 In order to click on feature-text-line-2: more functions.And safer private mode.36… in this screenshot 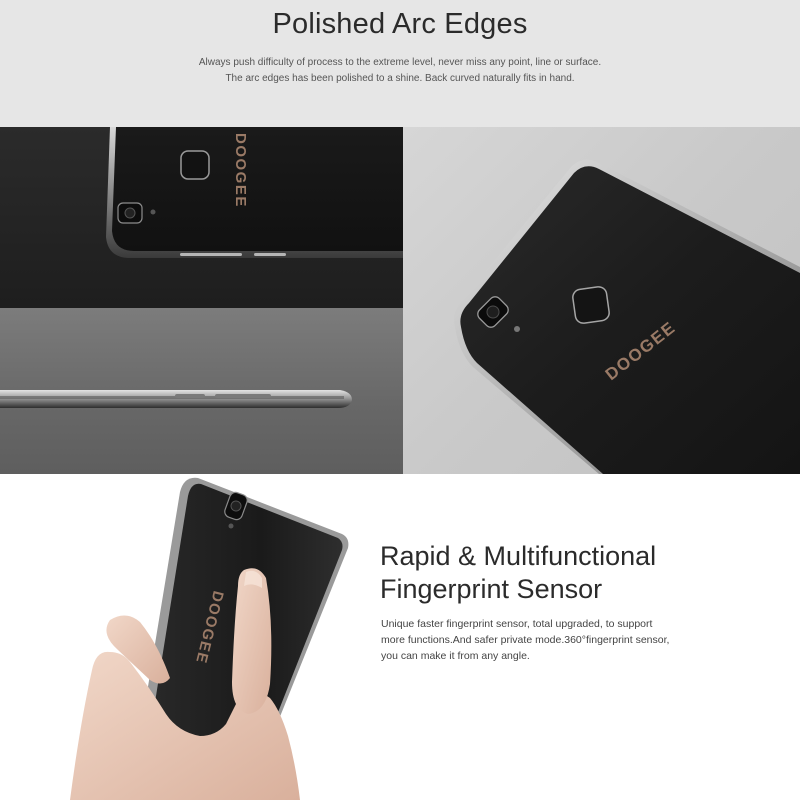, I will do `click(525, 640)`.